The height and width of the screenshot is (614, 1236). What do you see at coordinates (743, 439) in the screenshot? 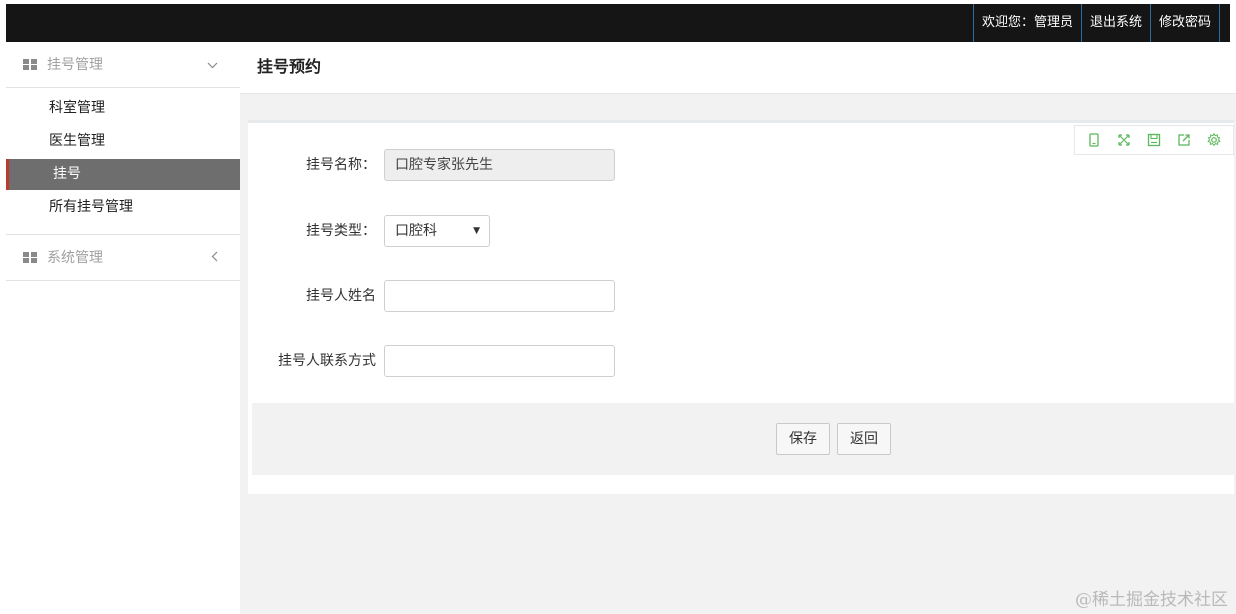
I see `button-bar: 保存 返回` at bounding box center [743, 439].